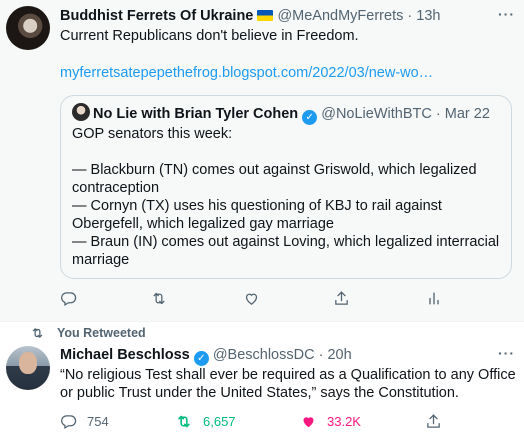  What do you see at coordinates (339, 355) in the screenshot?
I see `tweet-time: 20h` at bounding box center [339, 355].